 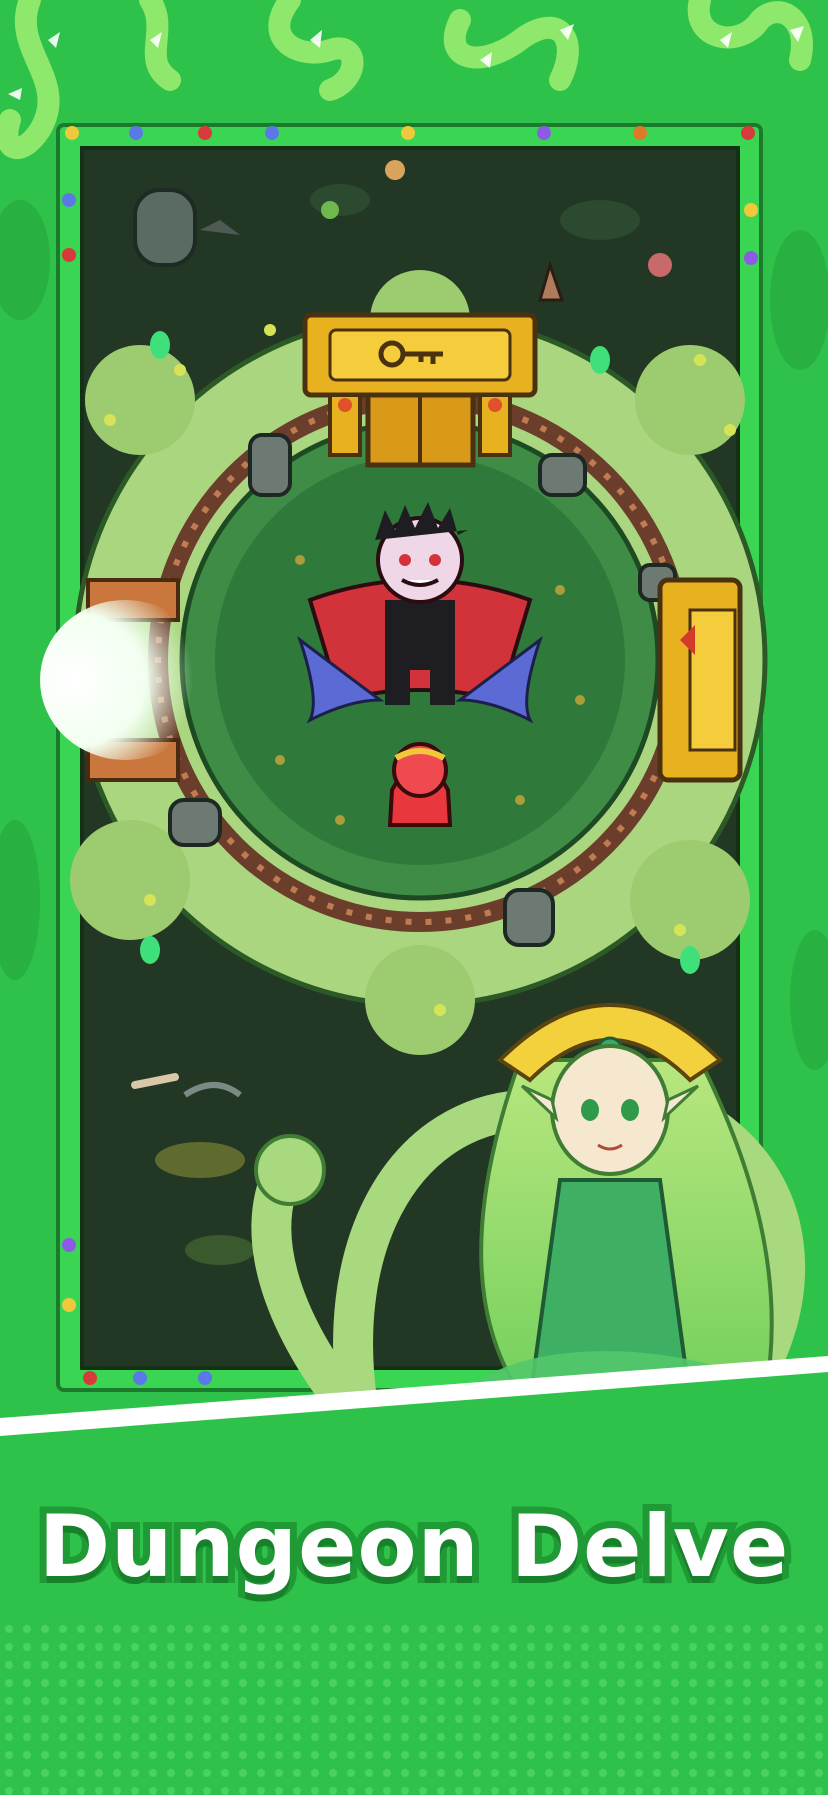 What do you see at coordinates (700, 680) in the screenshot?
I see `golden-chest-icon` at bounding box center [700, 680].